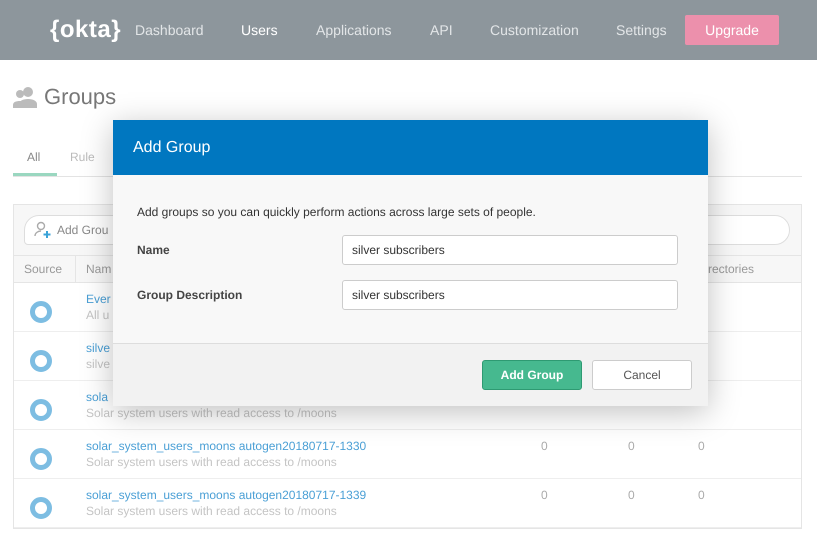 The height and width of the screenshot is (543, 817). What do you see at coordinates (731, 269) in the screenshot?
I see `column-header: rectories` at bounding box center [731, 269].